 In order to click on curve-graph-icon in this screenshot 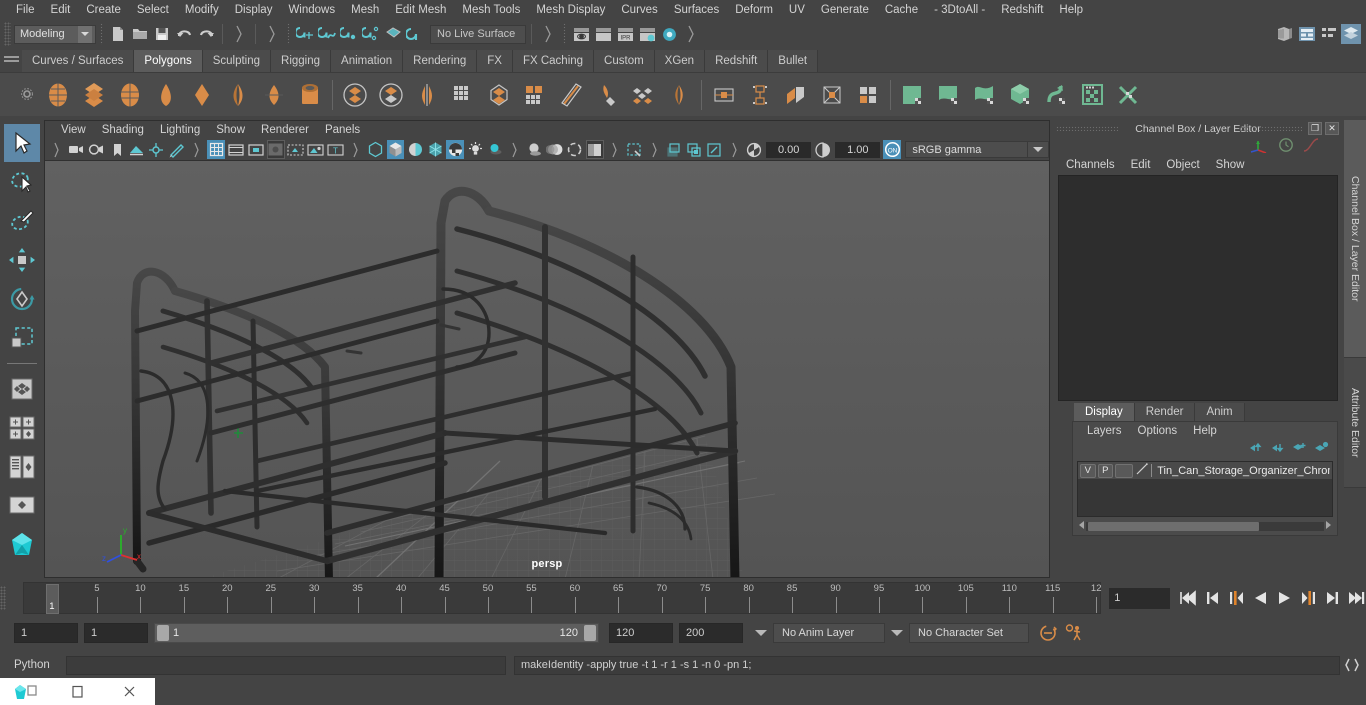, I will do `click(1311, 146)`.